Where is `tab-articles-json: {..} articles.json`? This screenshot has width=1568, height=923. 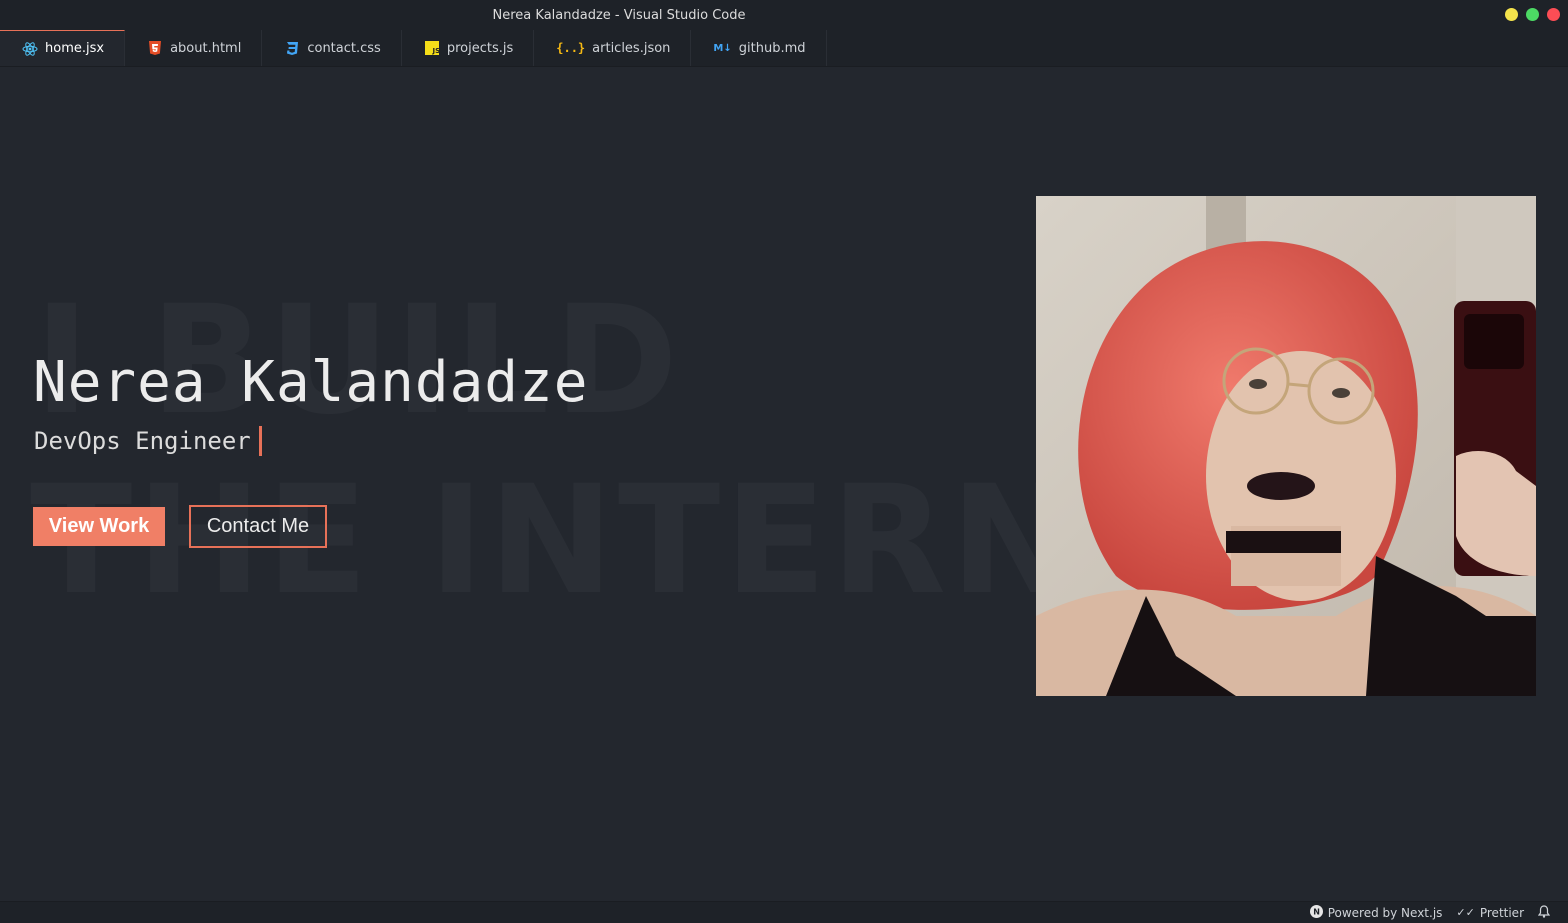 tab-articles-json: {..} articles.json is located at coordinates (613, 48).